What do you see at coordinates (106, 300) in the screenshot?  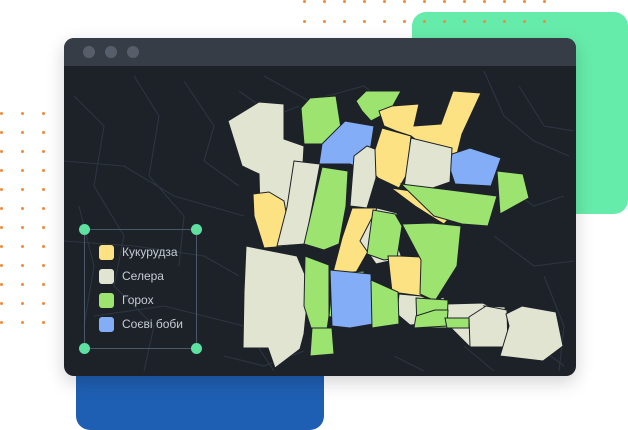 I see `peas-swatch-icon` at bounding box center [106, 300].